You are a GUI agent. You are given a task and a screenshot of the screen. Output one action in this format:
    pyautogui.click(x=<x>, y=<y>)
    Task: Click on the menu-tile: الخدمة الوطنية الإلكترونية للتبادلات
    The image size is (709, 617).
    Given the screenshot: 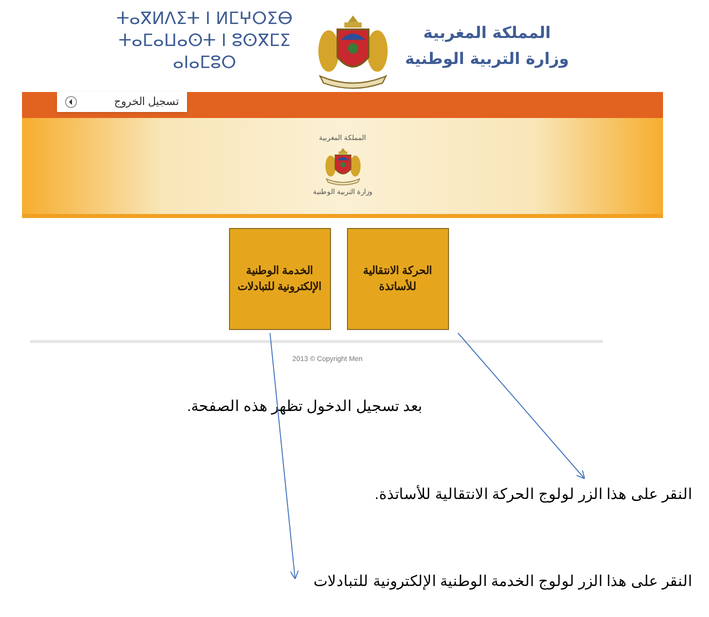 What is the action you would take?
    pyautogui.click(x=279, y=279)
    